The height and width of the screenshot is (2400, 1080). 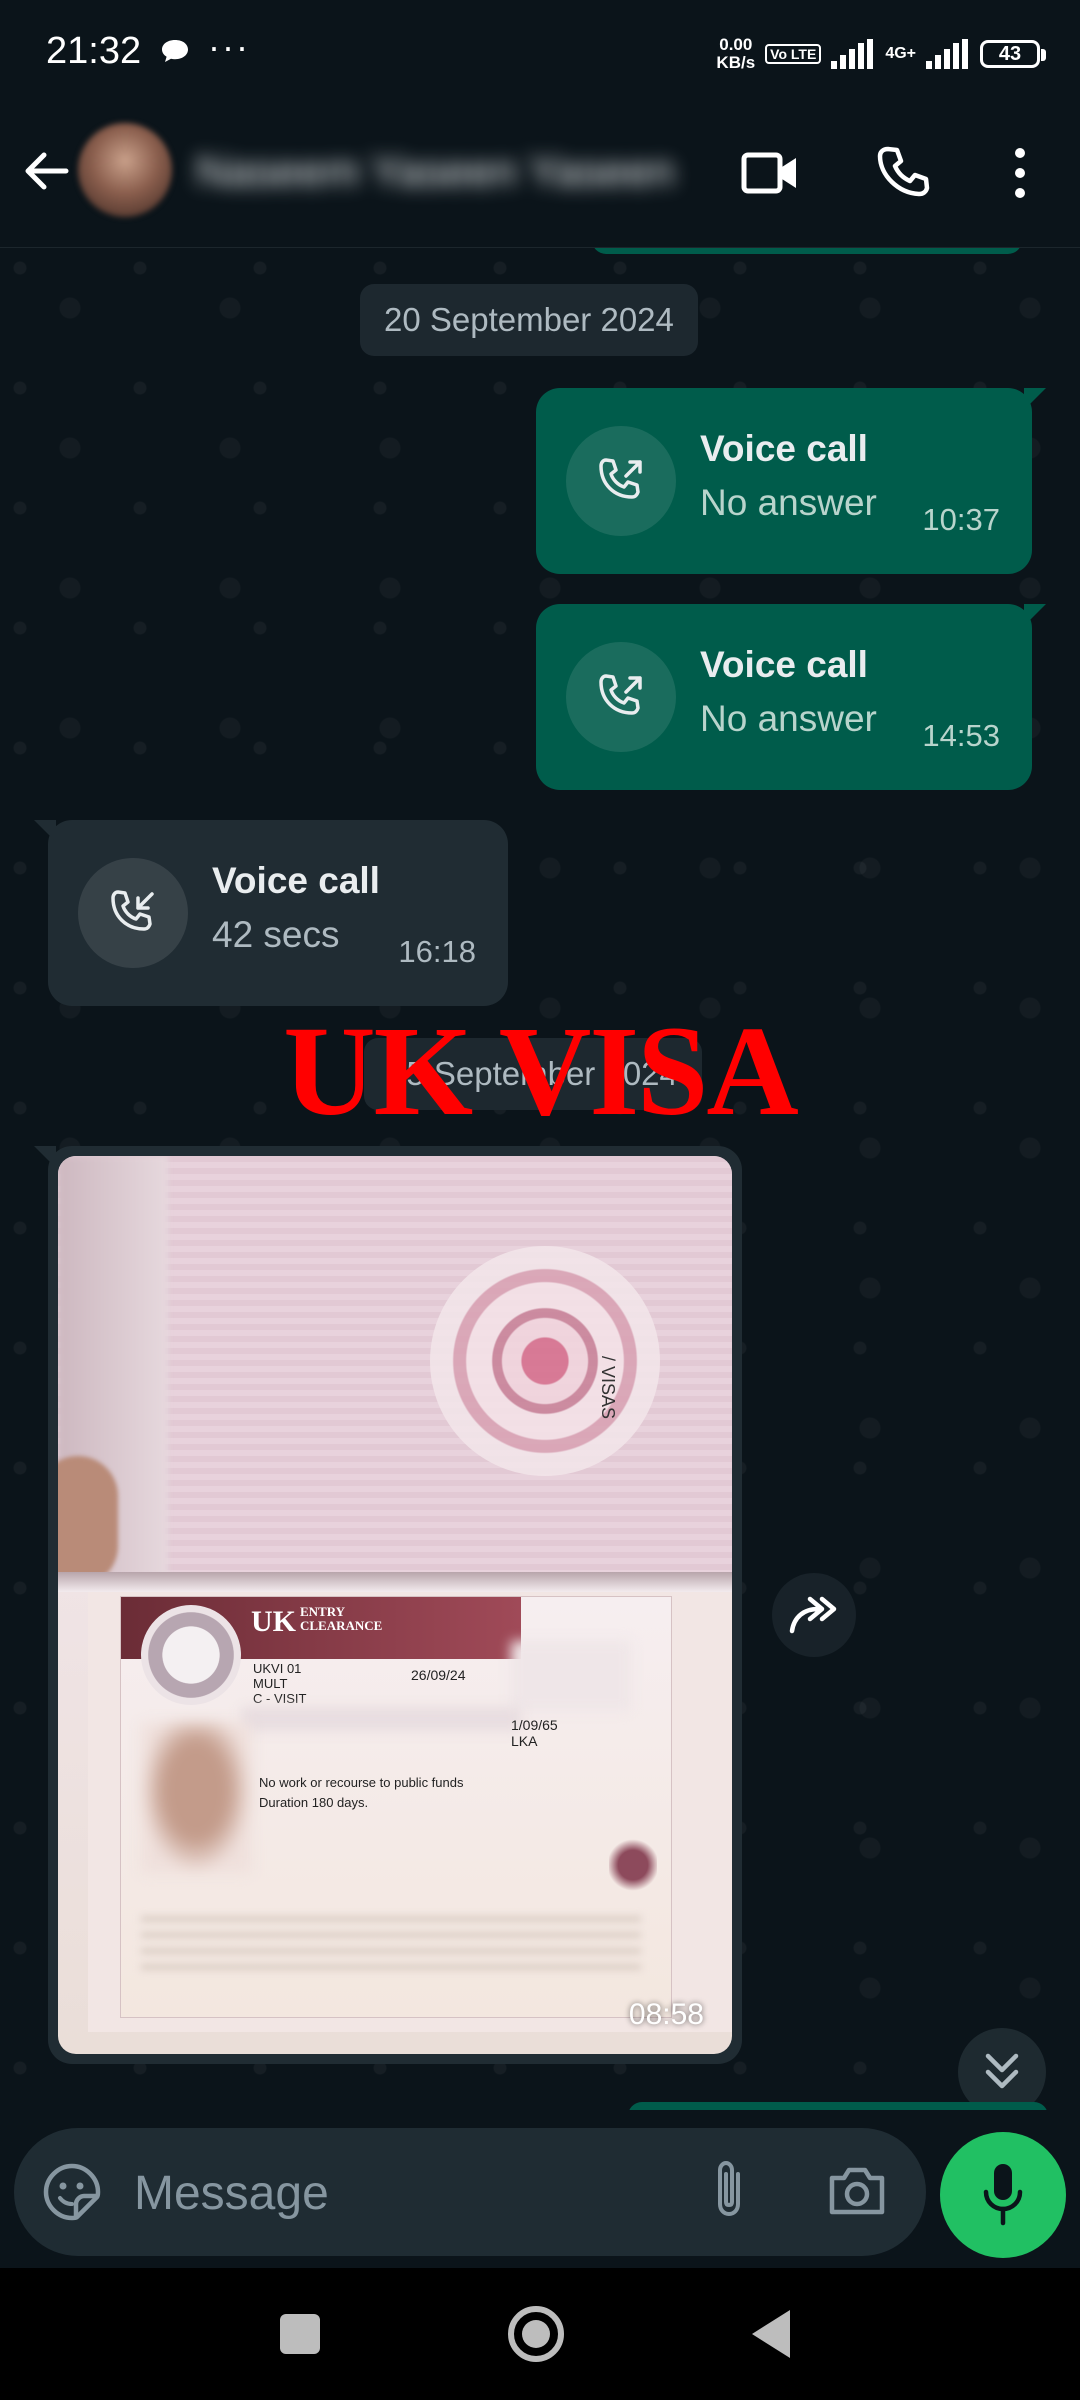 I want to click on net-speed: 0.00 KB/s, so click(x=736, y=53).